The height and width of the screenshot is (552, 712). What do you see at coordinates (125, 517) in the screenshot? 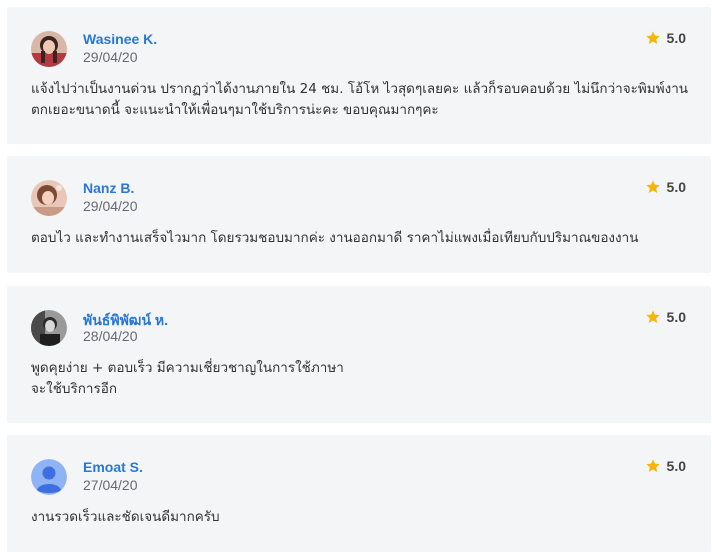
I see `review-text-line: งานรวดเร็วและชัดเจนดีมากครับ` at bounding box center [125, 517].